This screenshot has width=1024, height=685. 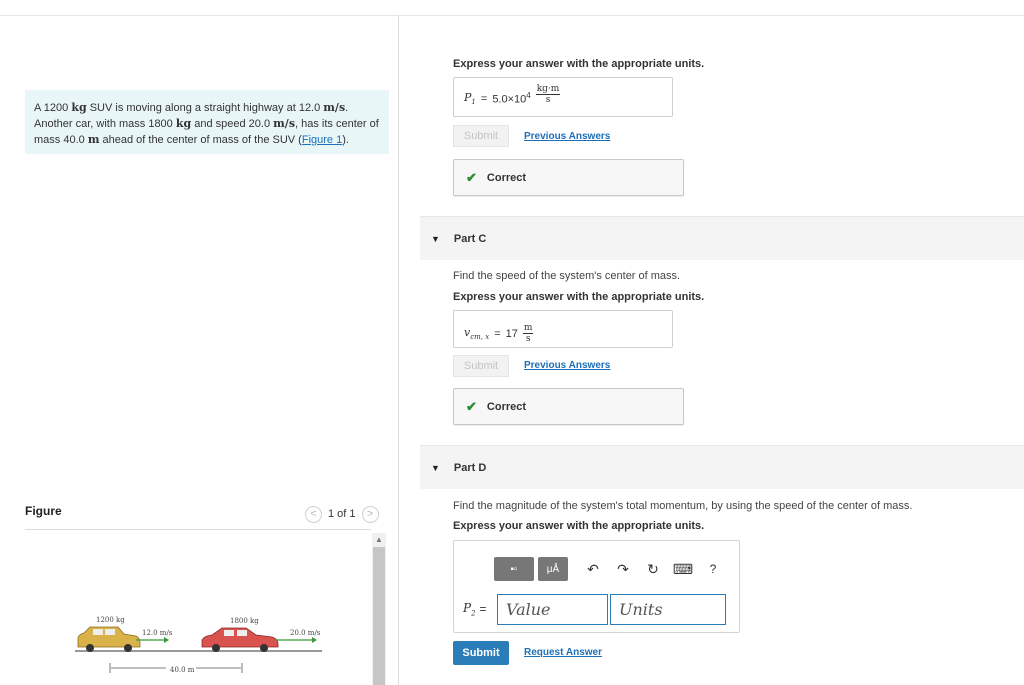 I want to click on distance-label: 40.0 m, so click(x=182, y=670).